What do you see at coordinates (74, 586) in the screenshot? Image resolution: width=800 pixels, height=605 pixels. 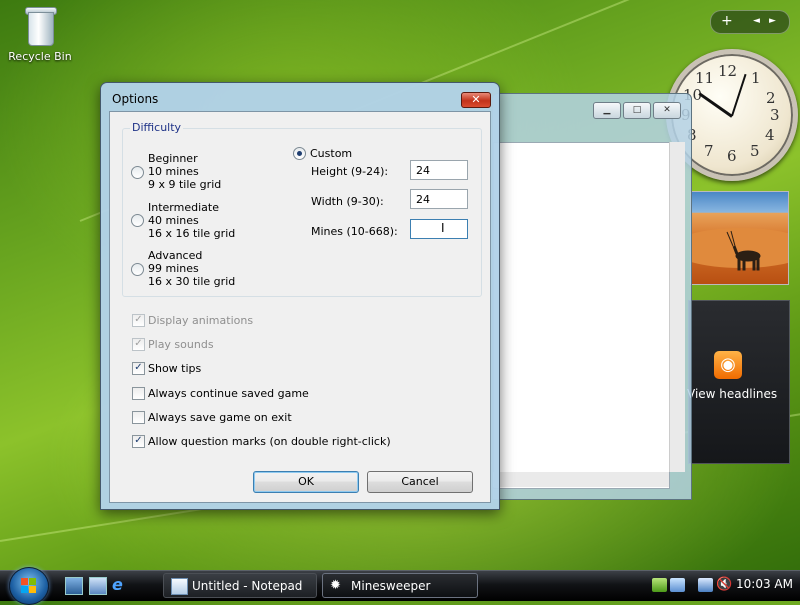 I see `show-desktop-icon` at bounding box center [74, 586].